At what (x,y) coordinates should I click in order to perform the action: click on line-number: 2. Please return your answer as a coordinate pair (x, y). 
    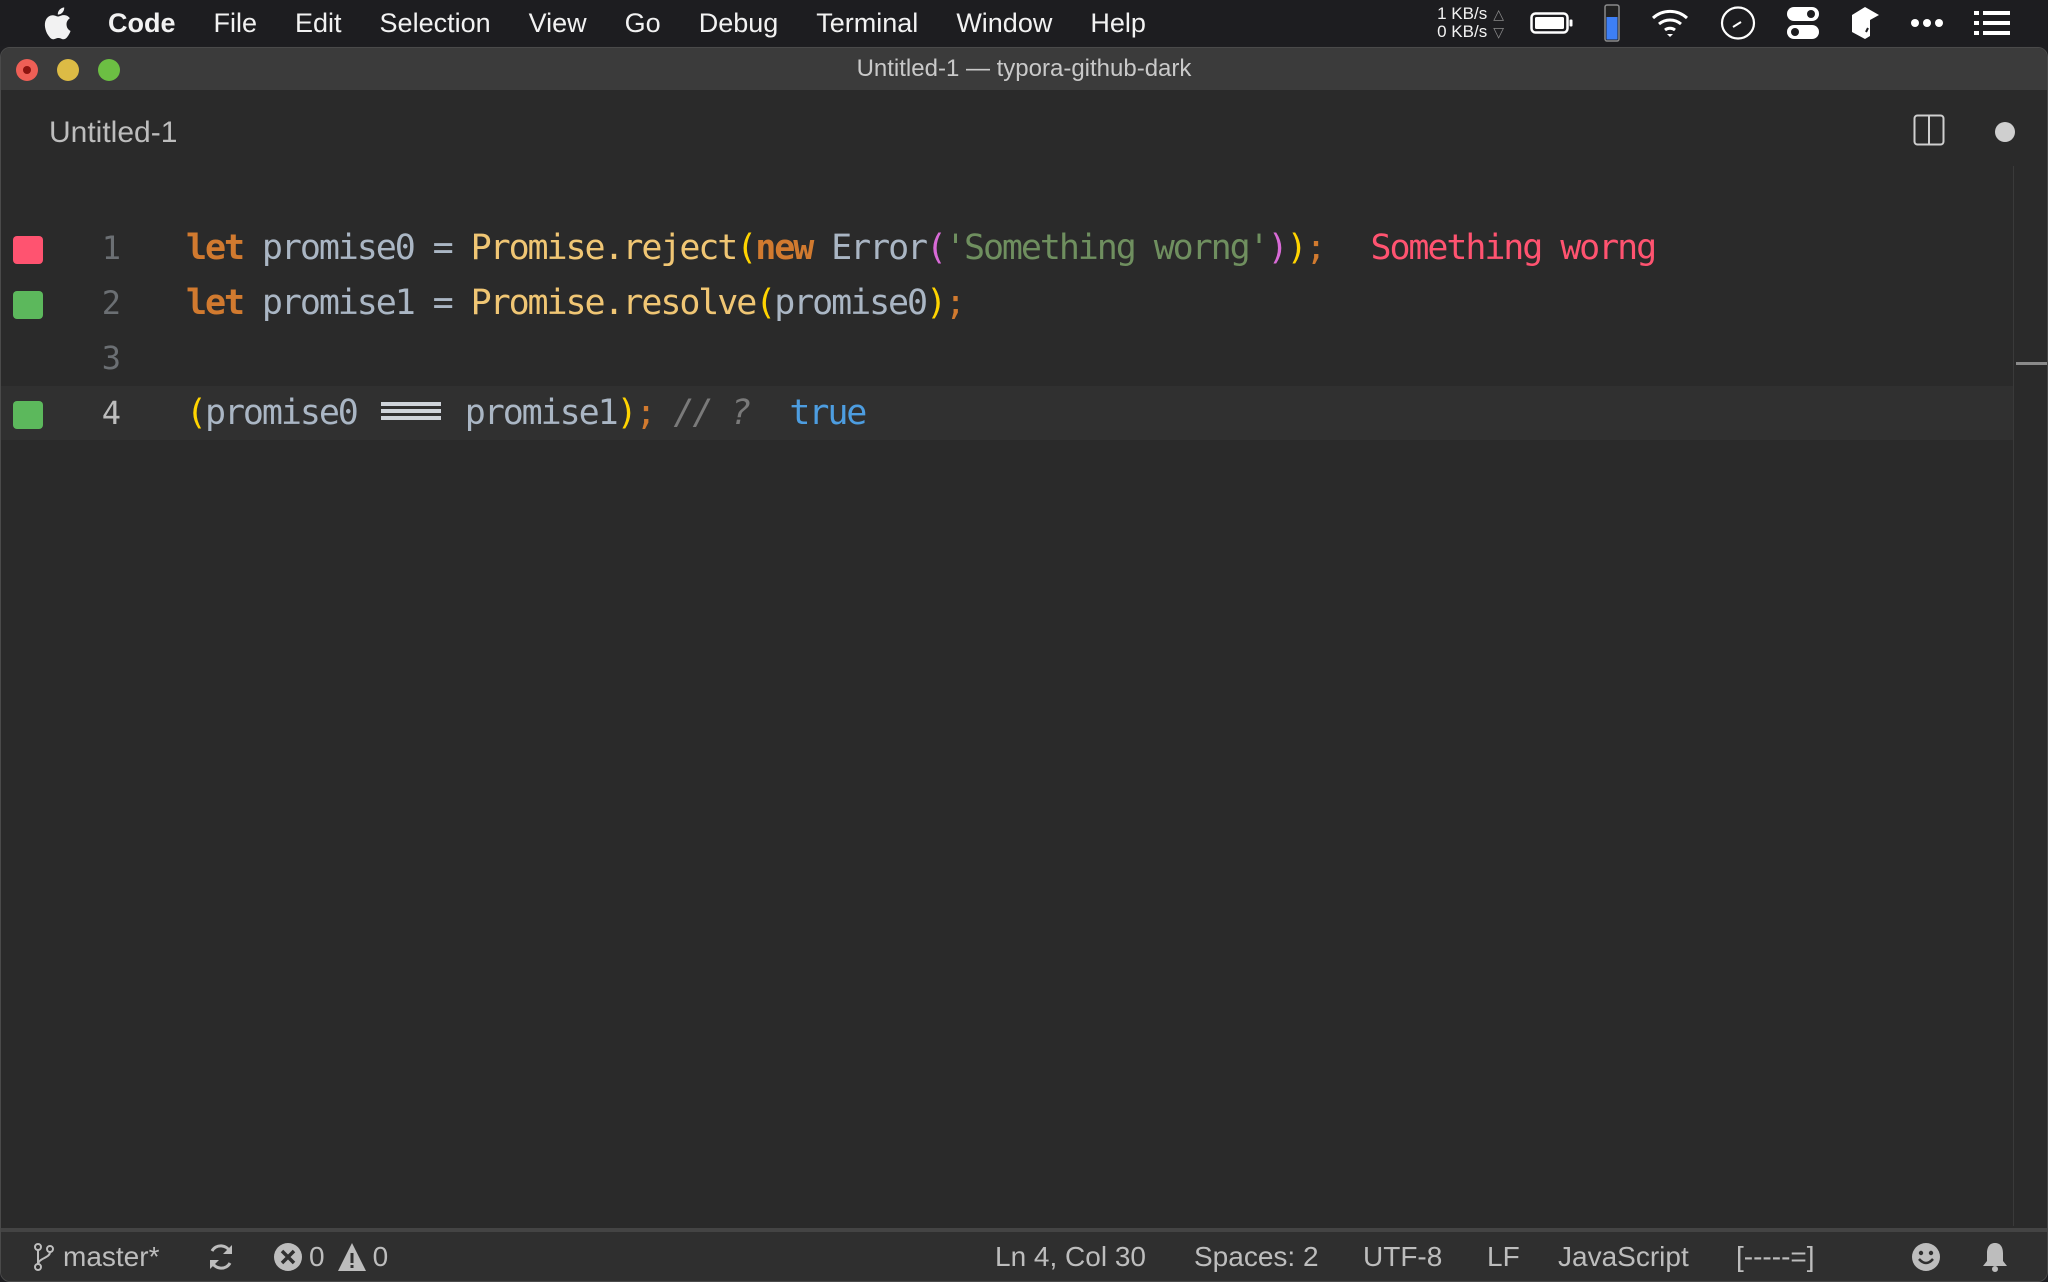
    Looking at the image, I should click on (111, 303).